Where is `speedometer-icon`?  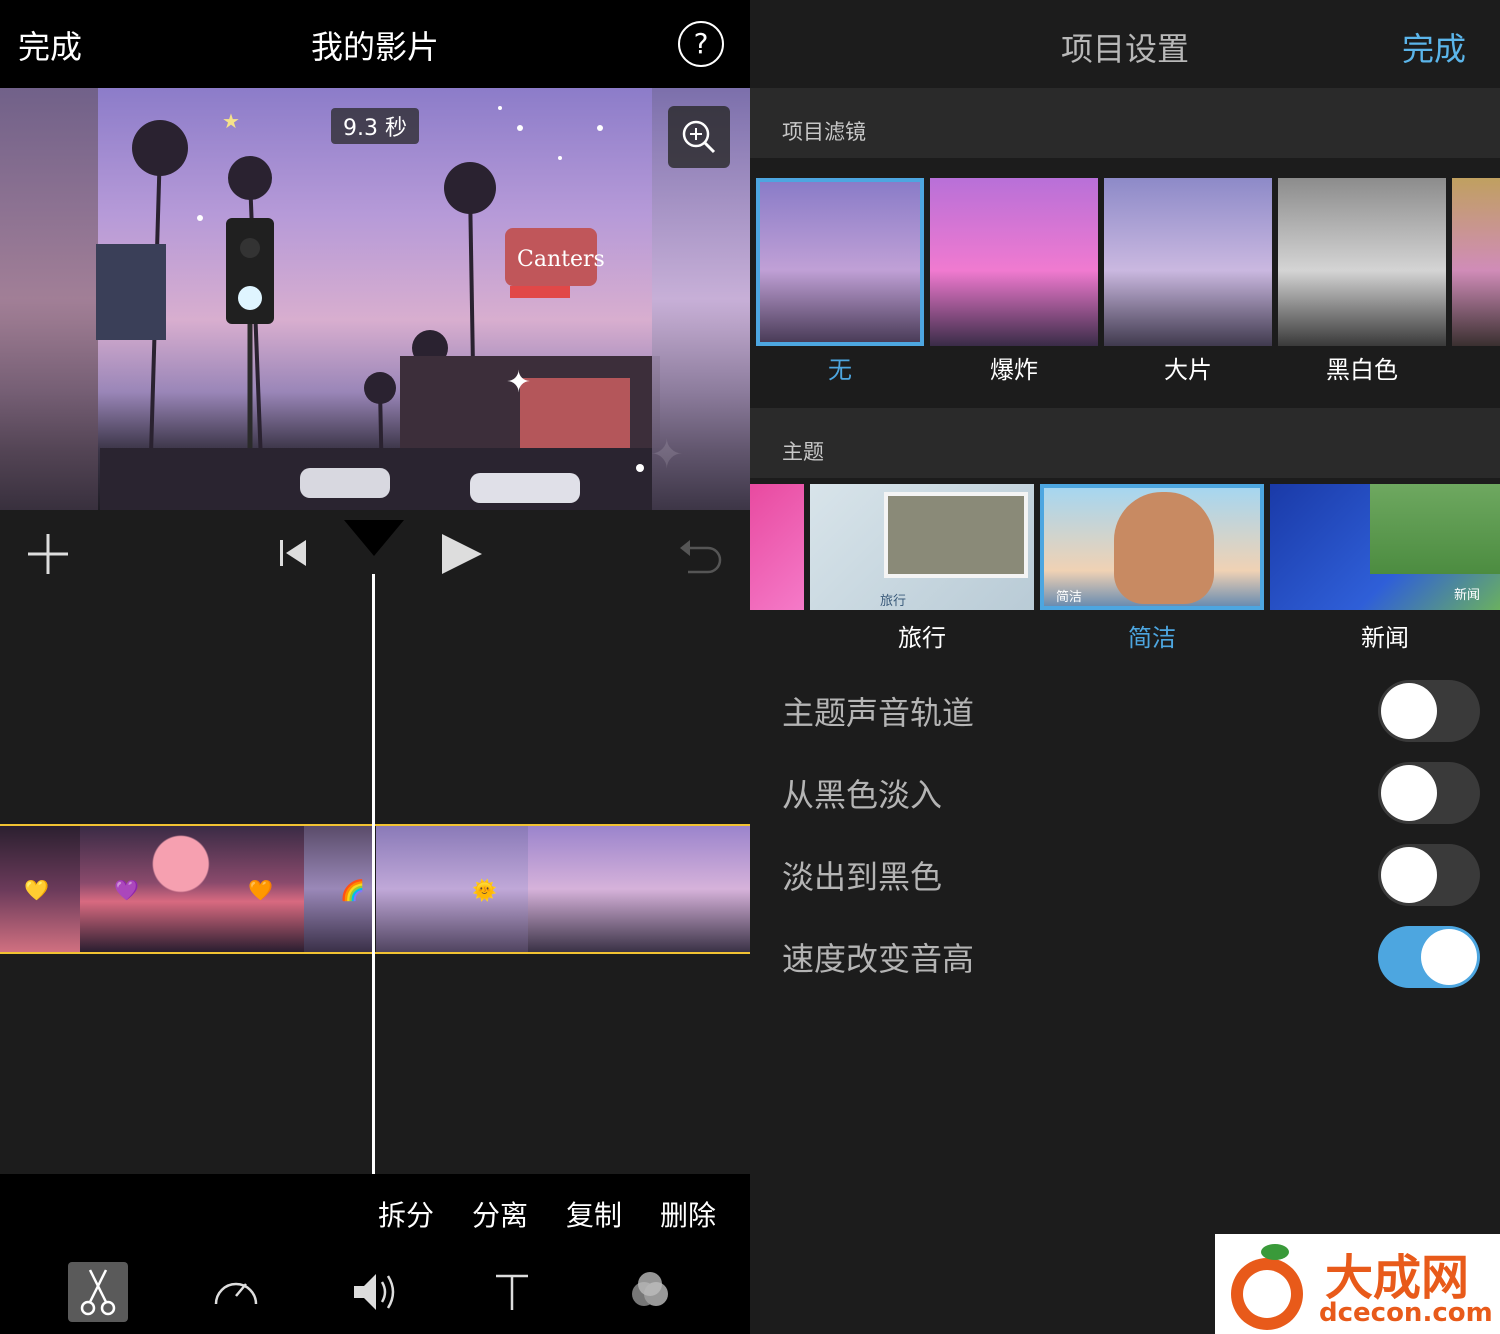
speedometer-icon is located at coordinates (236, 1293).